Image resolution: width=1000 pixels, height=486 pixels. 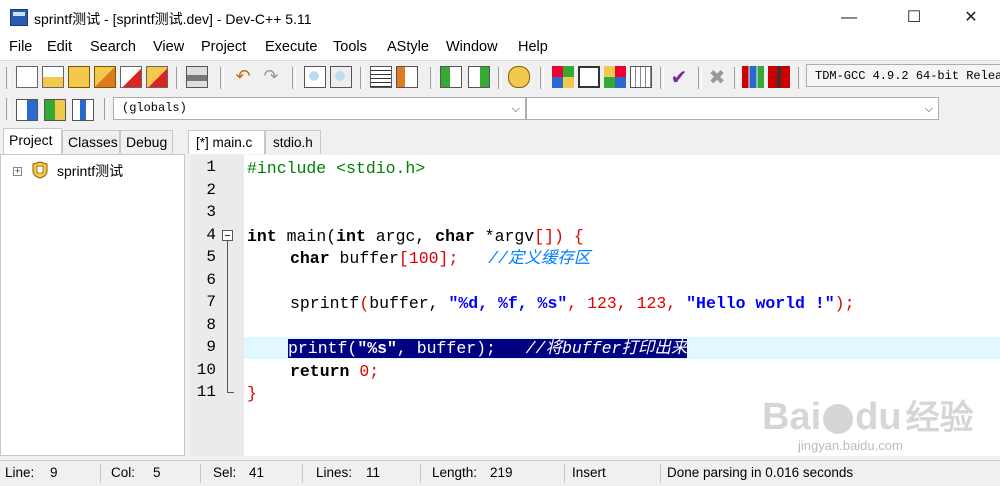 I want to click on devcpp-app-icon, so click(x=19, y=17).